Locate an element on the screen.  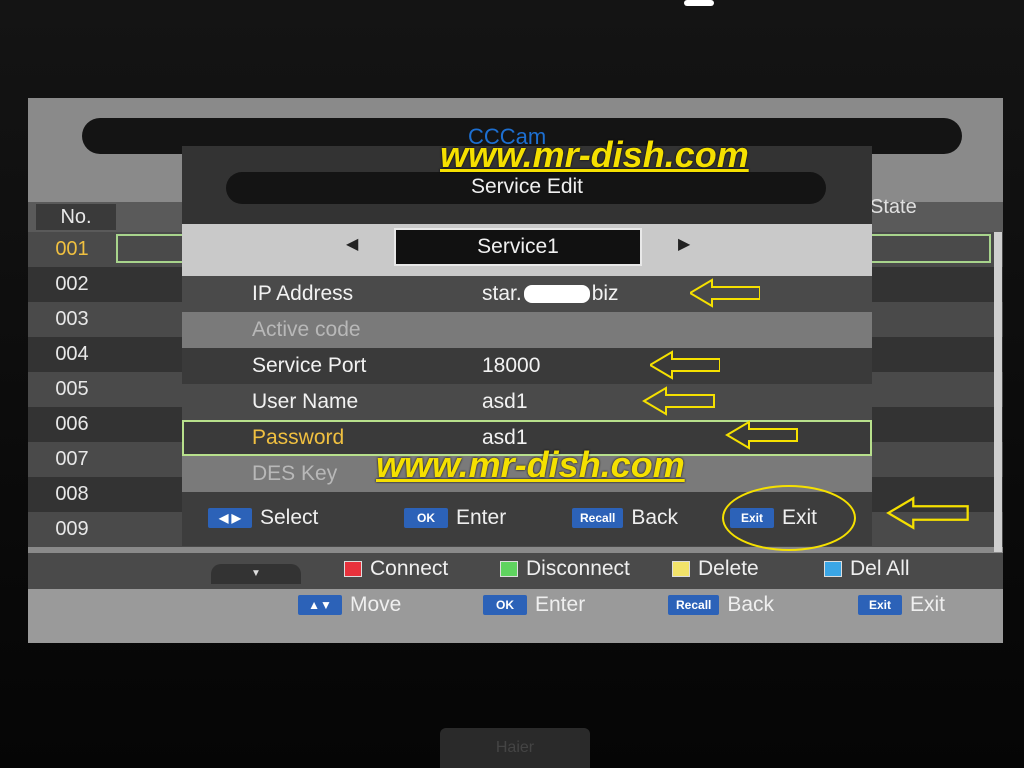
redaction-mark is located at coordinates (556, 294).